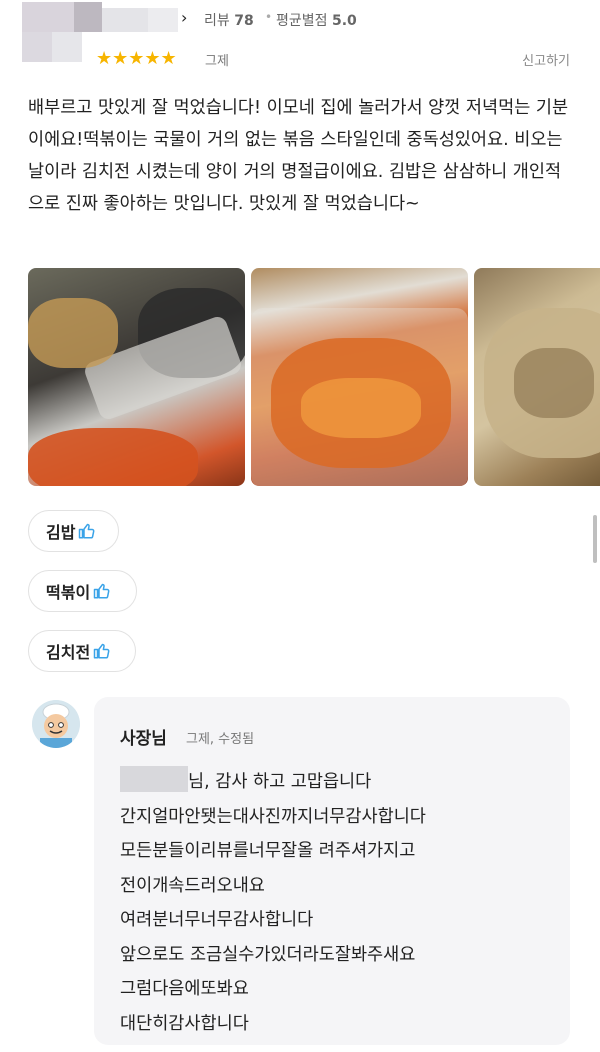 The width and height of the screenshot is (600, 1052). Describe the element at coordinates (184, 1023) in the screenshot. I see `reply-line: 대단히감사합니다` at that location.